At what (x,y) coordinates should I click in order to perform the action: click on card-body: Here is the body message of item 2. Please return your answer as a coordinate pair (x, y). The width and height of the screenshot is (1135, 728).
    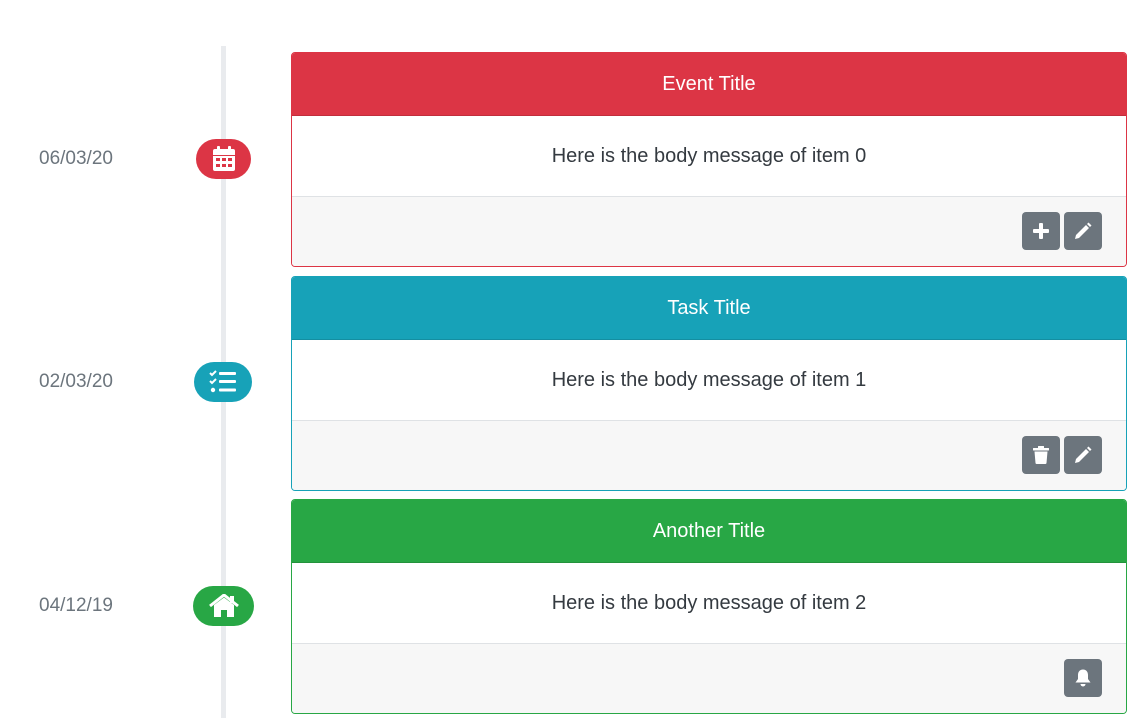
    Looking at the image, I should click on (709, 603).